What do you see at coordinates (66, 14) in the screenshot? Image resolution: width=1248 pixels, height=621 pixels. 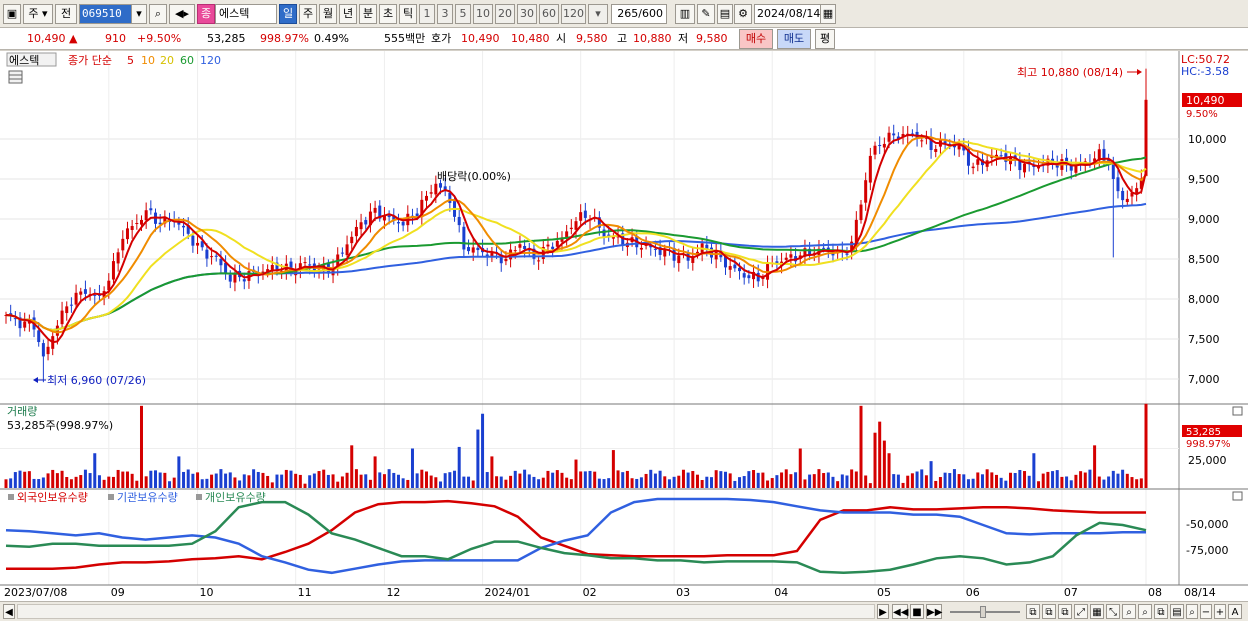 I see `front-button: 전` at bounding box center [66, 14].